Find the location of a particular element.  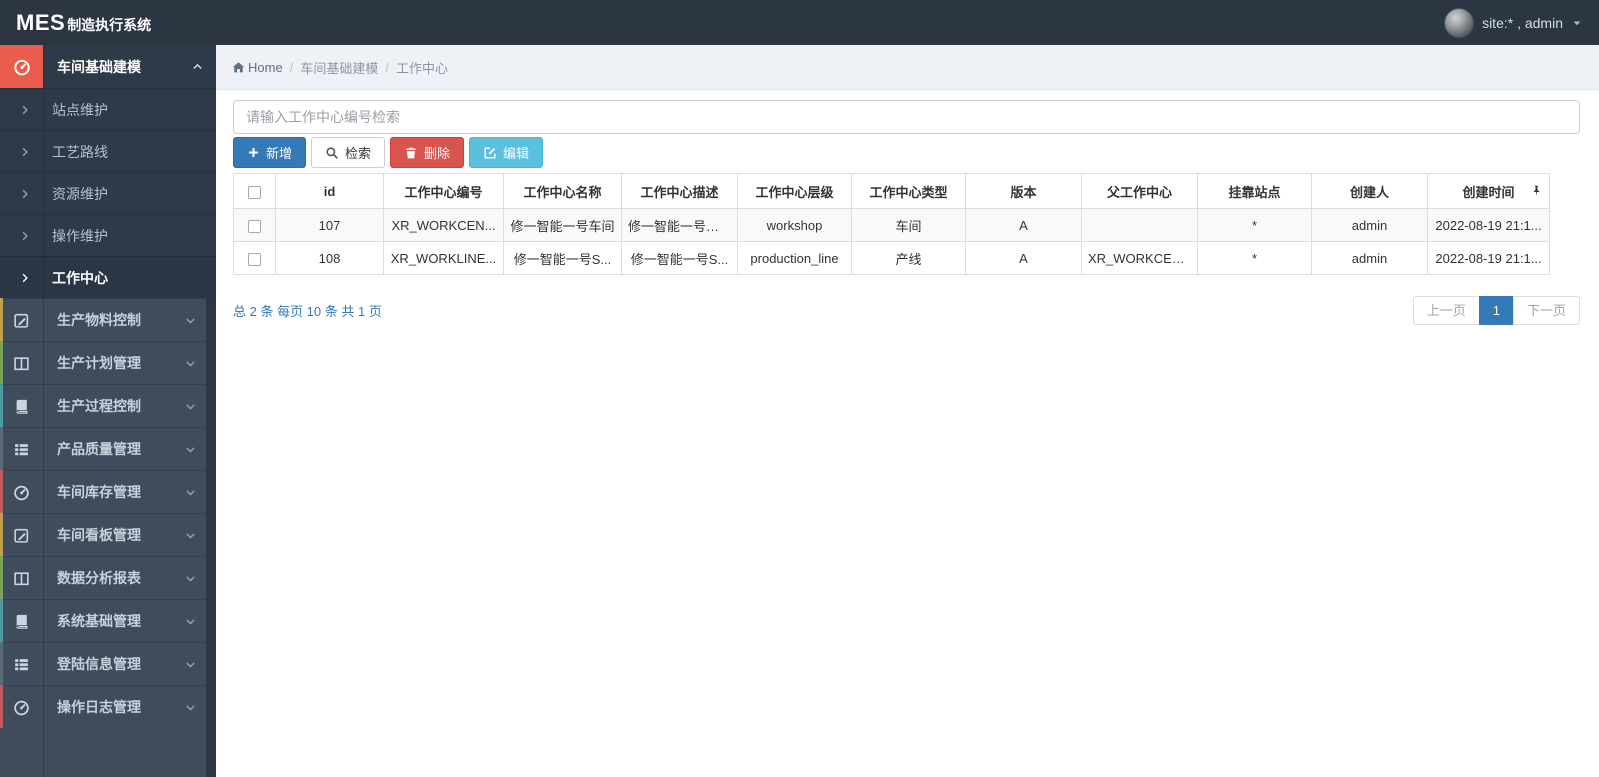

delete-button-label: 删除 is located at coordinates (437, 153).